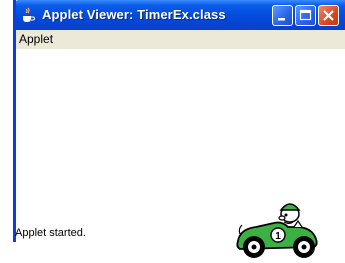  What do you see at coordinates (36, 39) in the screenshot?
I see `menu-applet: Applet` at bounding box center [36, 39].